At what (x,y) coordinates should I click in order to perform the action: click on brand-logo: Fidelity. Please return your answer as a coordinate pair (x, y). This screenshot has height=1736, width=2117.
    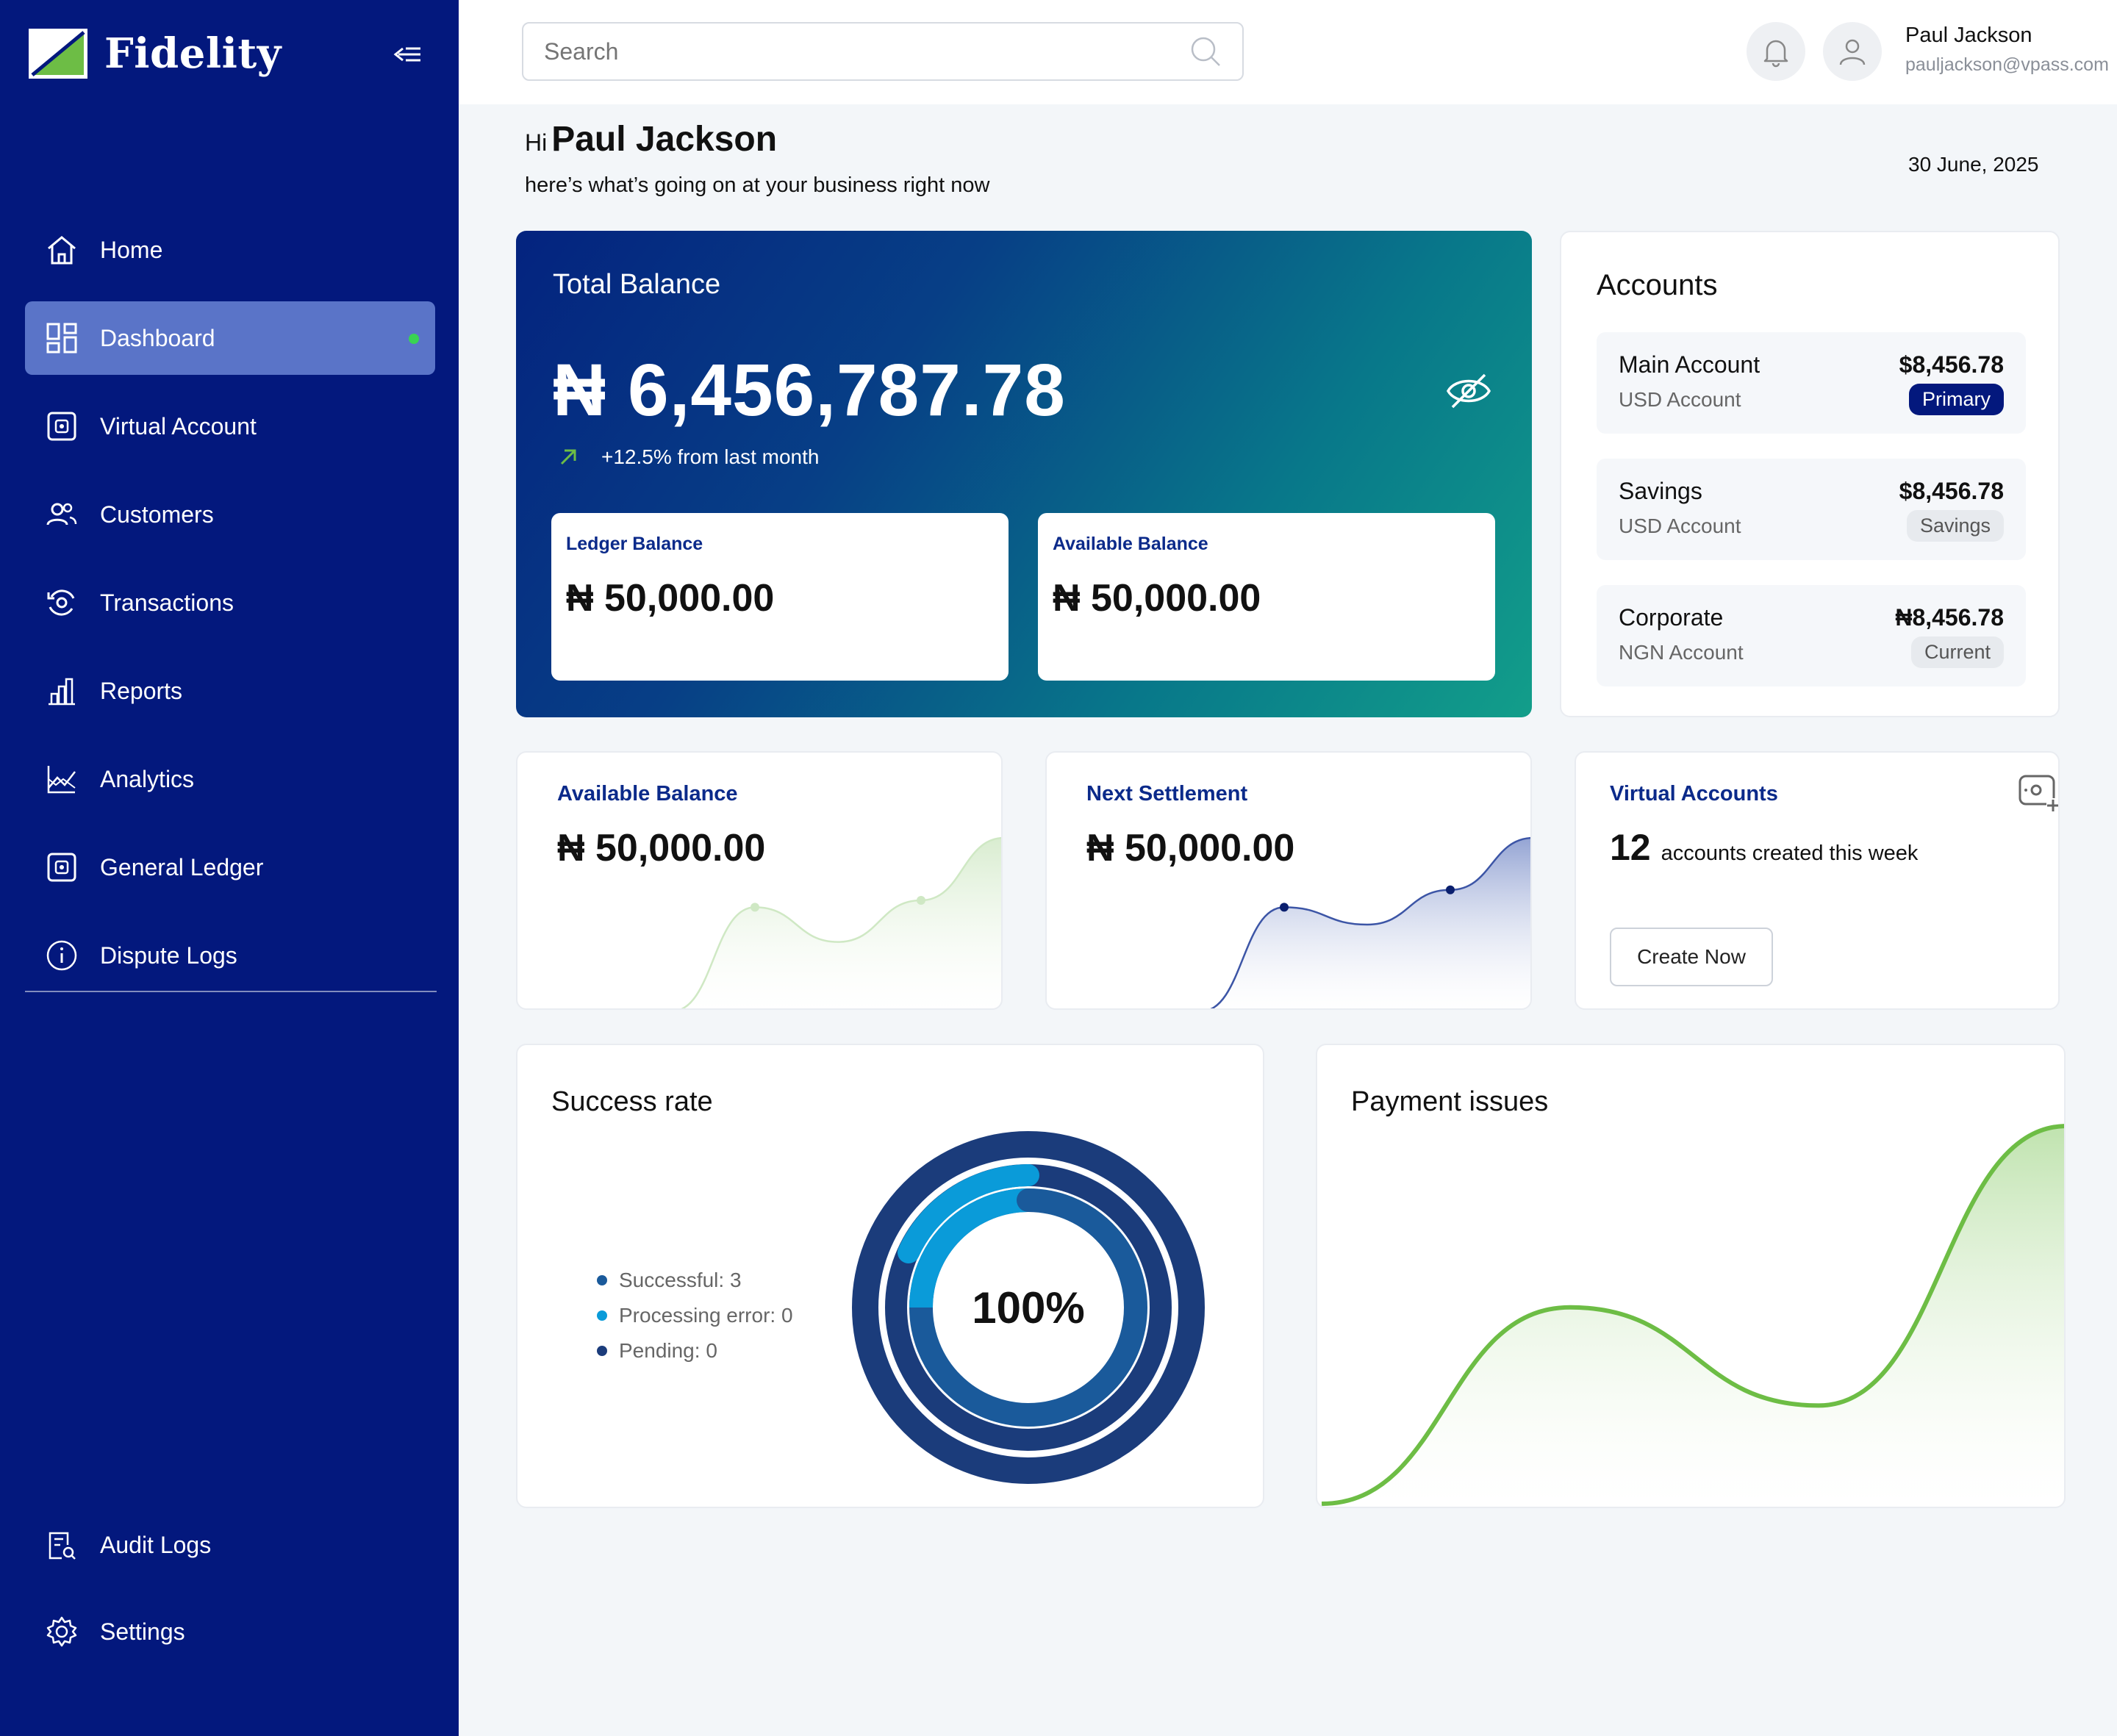
    Looking at the image, I should click on (155, 53).